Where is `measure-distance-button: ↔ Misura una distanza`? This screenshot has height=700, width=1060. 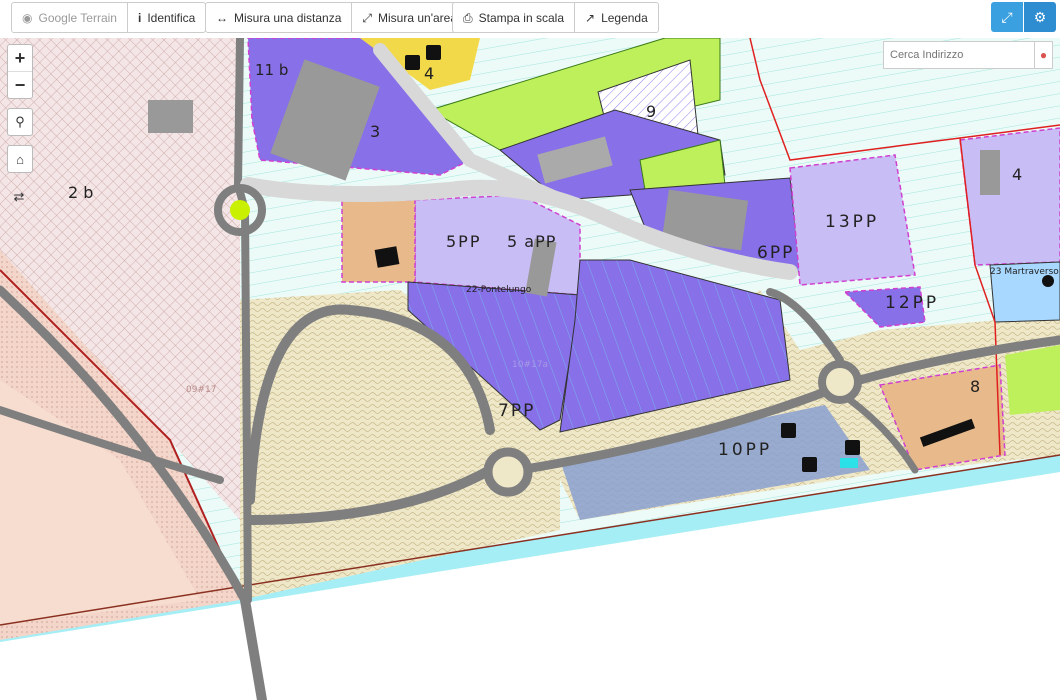 measure-distance-button: ↔ Misura una distanza is located at coordinates (279, 17).